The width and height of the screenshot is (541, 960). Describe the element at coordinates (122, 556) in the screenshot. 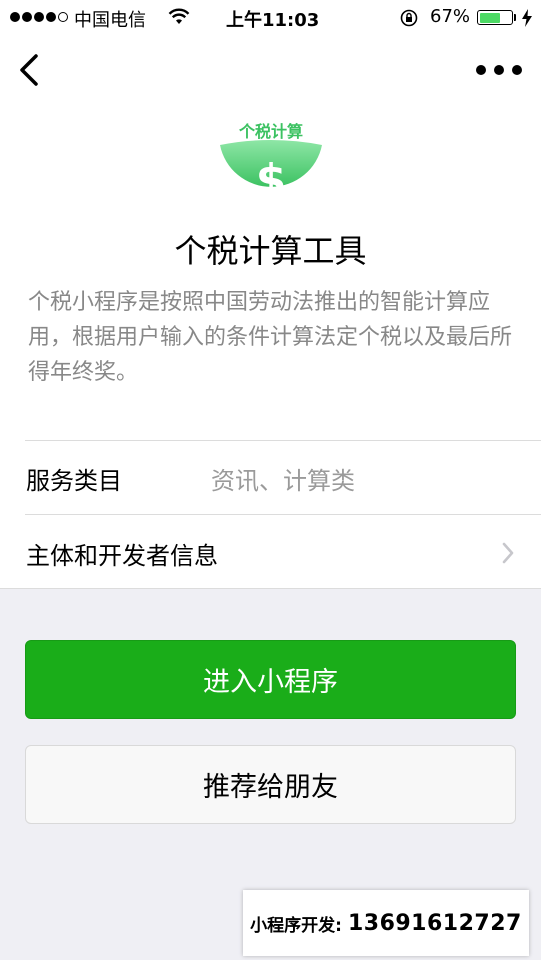

I see `developer-info-label: 主体和开发者信息` at that location.